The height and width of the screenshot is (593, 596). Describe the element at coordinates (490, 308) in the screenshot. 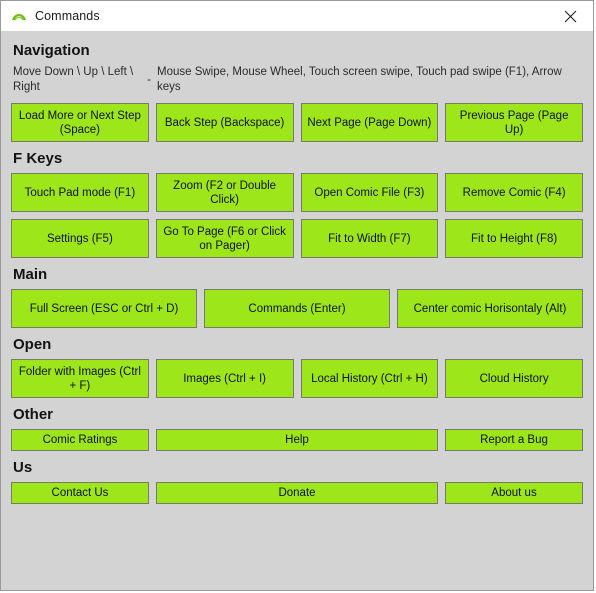

I see `button-center-comic-horisontaly-alt: Center comic Horisontaly (Alt)` at that location.